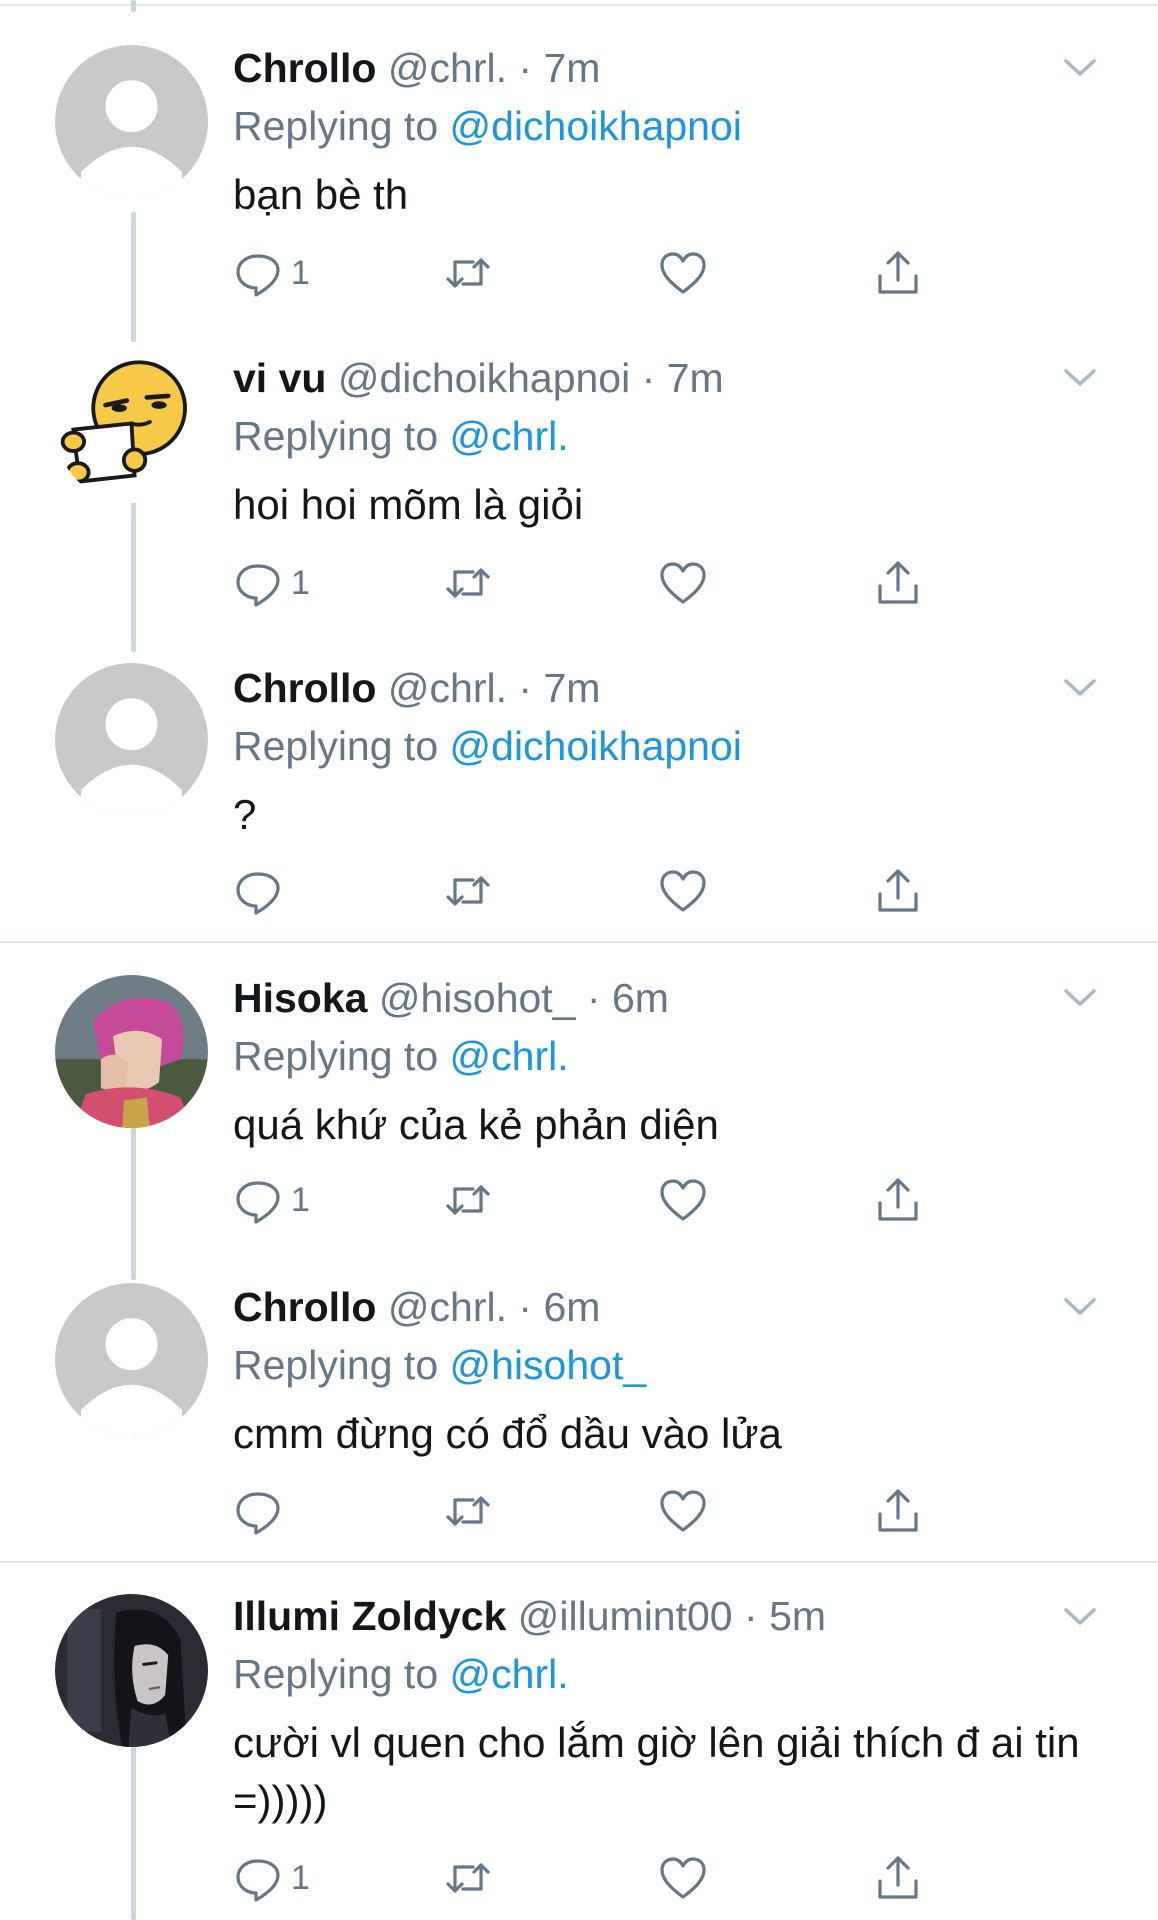  I want to click on replying-to-handle: @hisohot_, so click(548, 1365).